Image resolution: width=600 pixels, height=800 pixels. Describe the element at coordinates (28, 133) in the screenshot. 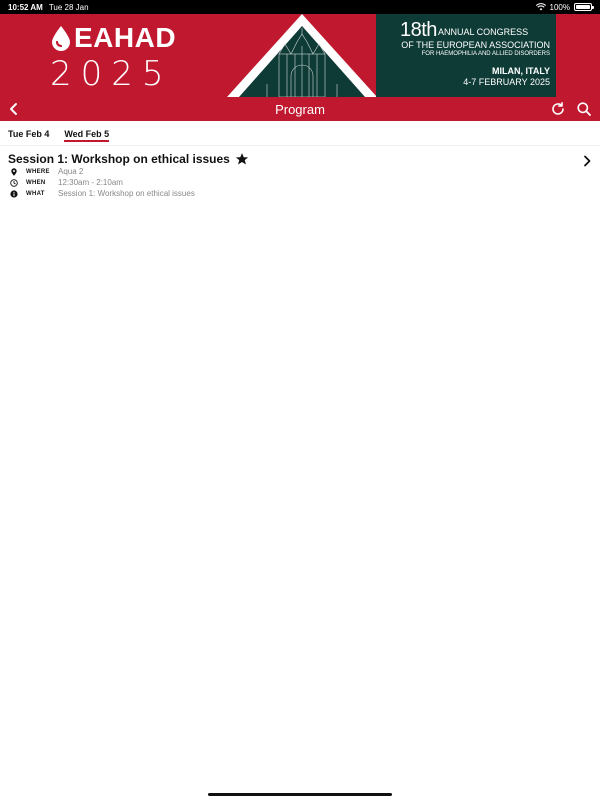

I see `tab-tue-feb-4: Tue Feb 4` at that location.